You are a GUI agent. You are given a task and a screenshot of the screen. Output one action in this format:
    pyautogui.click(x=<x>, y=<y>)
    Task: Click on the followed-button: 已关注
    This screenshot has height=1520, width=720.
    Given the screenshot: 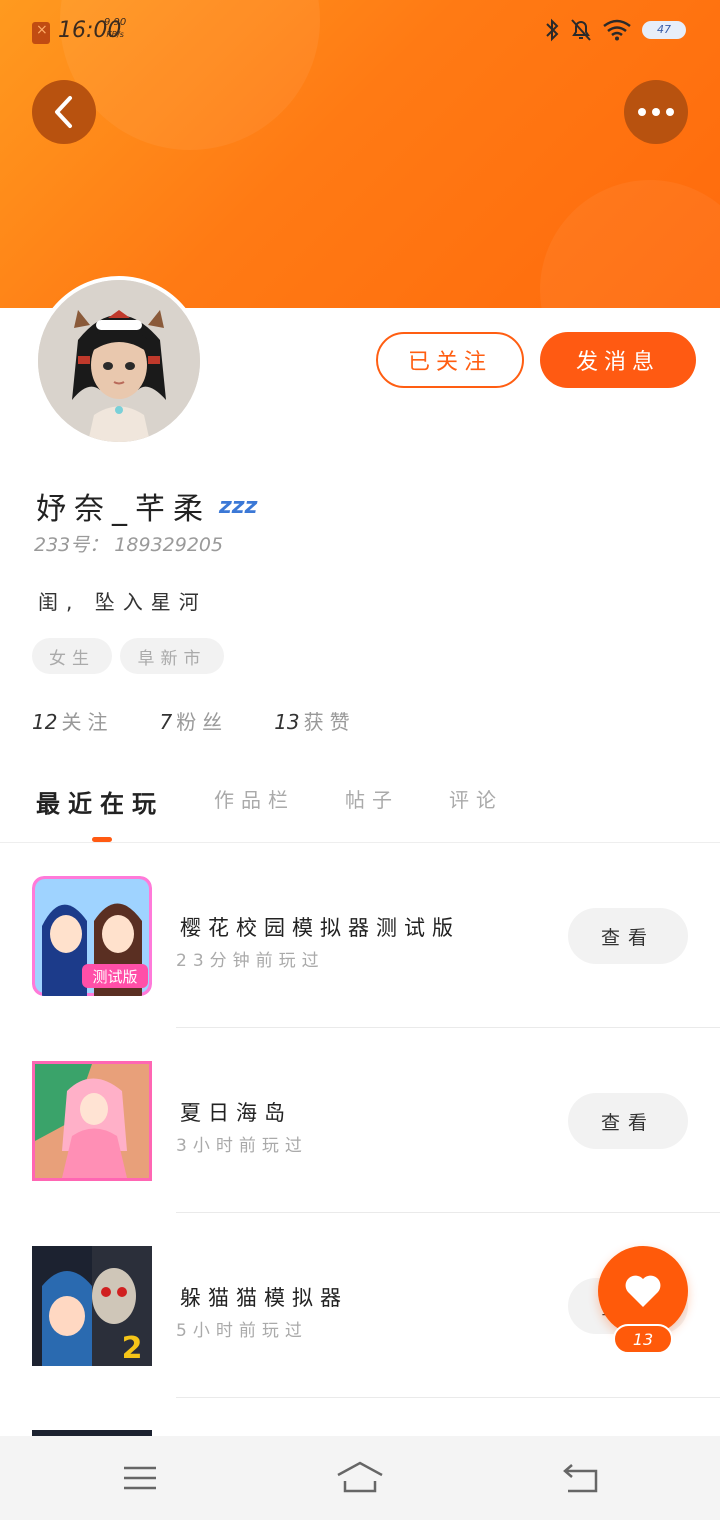 What is the action you would take?
    pyautogui.click(x=450, y=360)
    